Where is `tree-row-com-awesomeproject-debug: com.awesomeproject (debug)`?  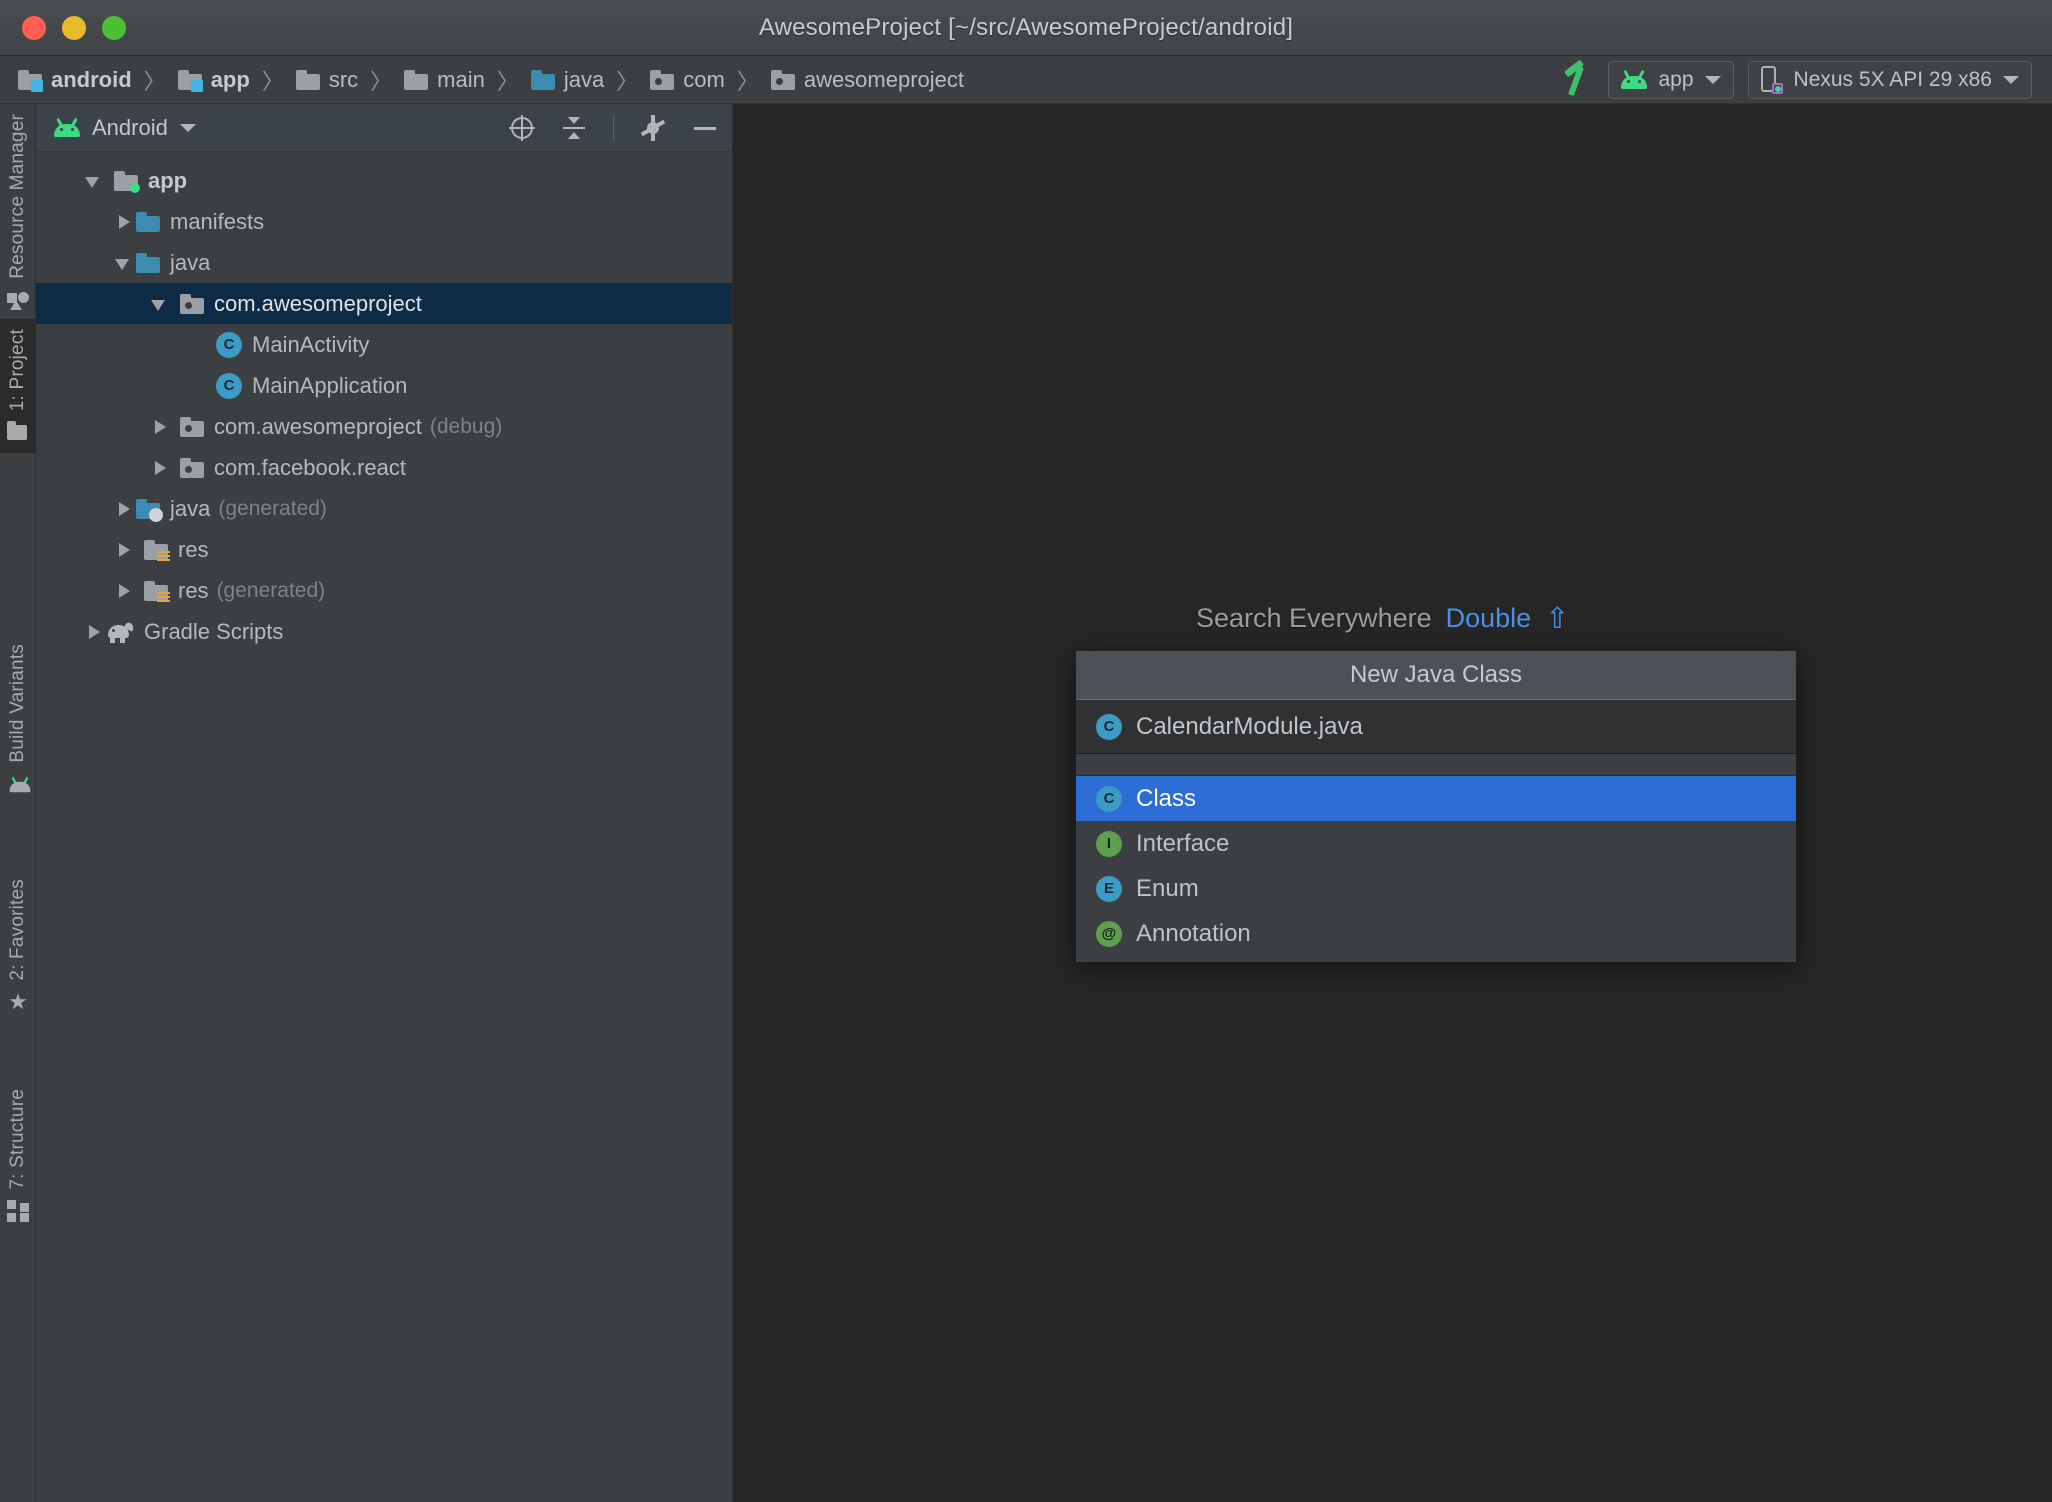
tree-row-com-awesomeproject-debug: com.awesomeproject (debug) is located at coordinates (384, 426).